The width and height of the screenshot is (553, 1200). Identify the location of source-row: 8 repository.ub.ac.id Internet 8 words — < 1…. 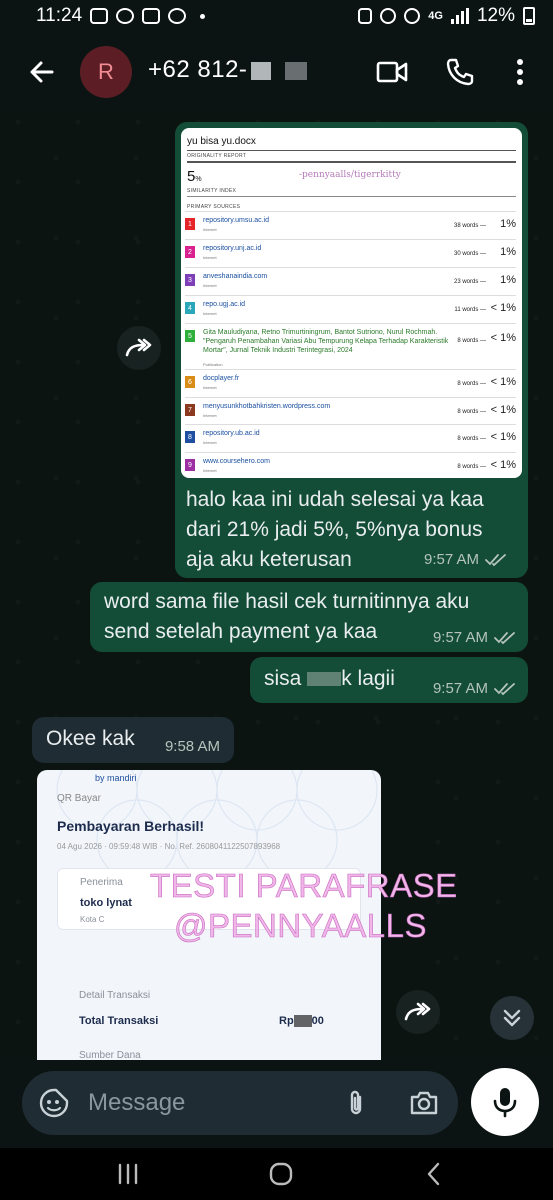
(350, 437).